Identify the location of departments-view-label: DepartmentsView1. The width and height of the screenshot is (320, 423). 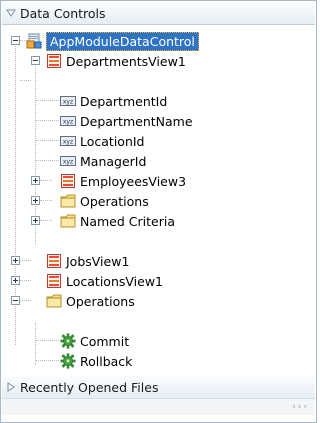
(126, 61).